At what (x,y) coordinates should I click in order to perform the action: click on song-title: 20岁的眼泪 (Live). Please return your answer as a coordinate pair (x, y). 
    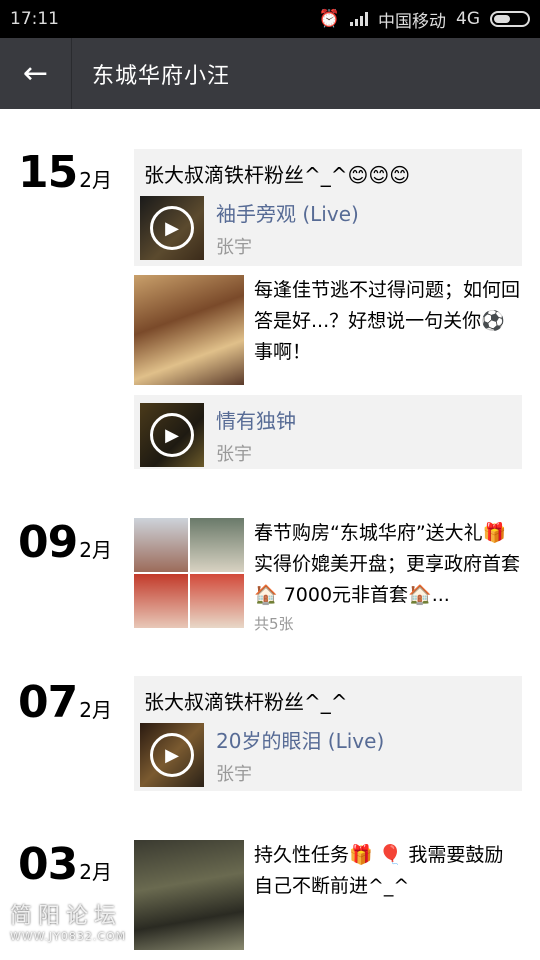
    Looking at the image, I should click on (300, 740).